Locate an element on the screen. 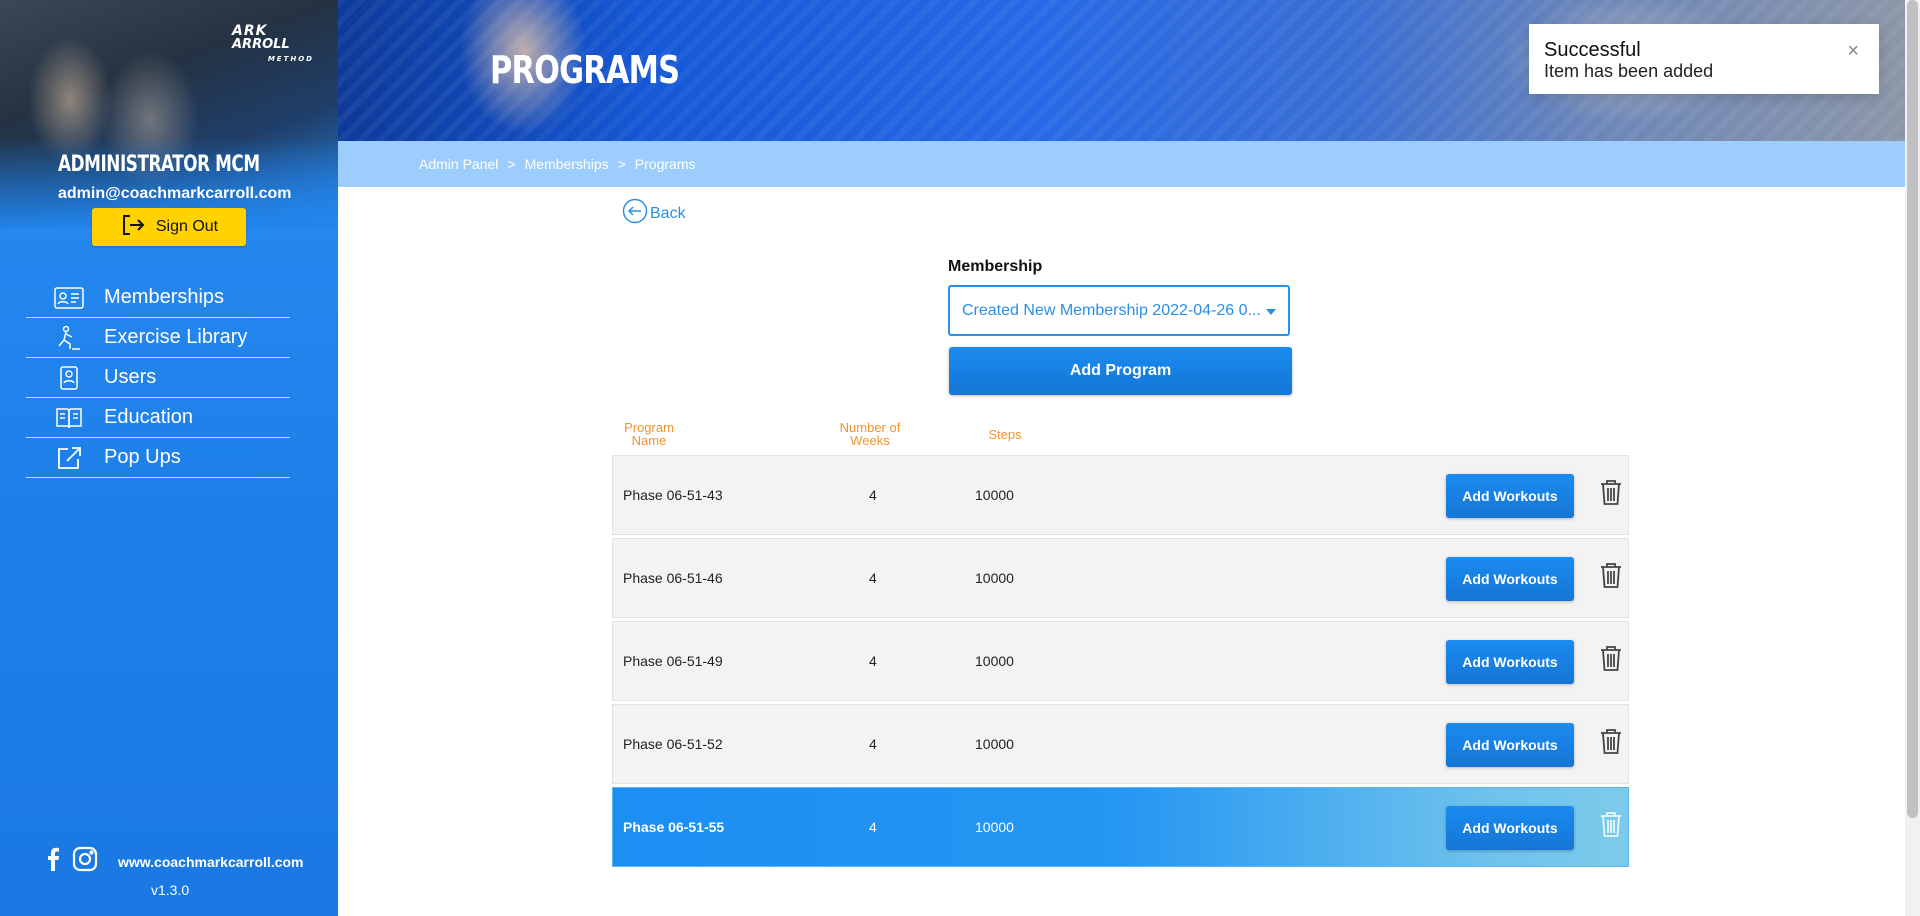 This screenshot has height=916, width=1920. back-label: Back is located at coordinates (668, 213).